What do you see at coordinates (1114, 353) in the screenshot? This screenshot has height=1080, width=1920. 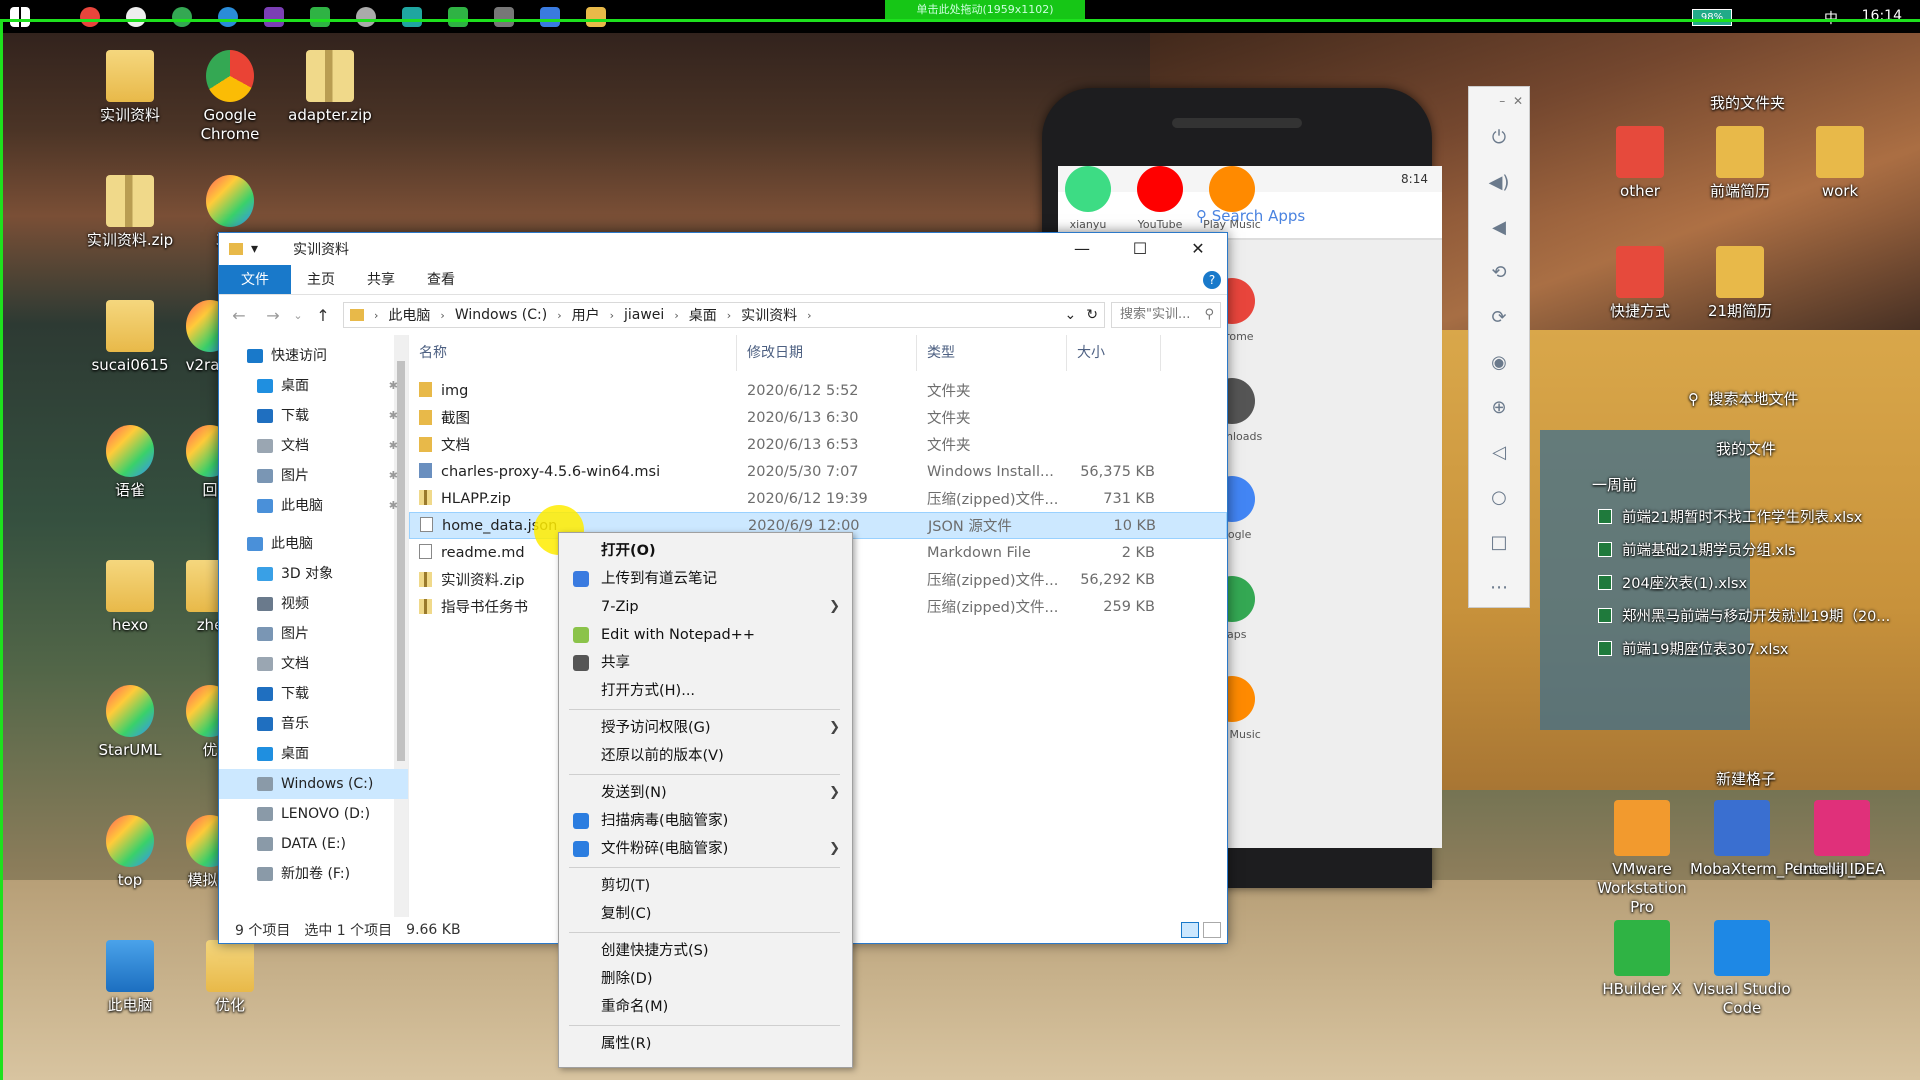 I see `column-size: 大小` at bounding box center [1114, 353].